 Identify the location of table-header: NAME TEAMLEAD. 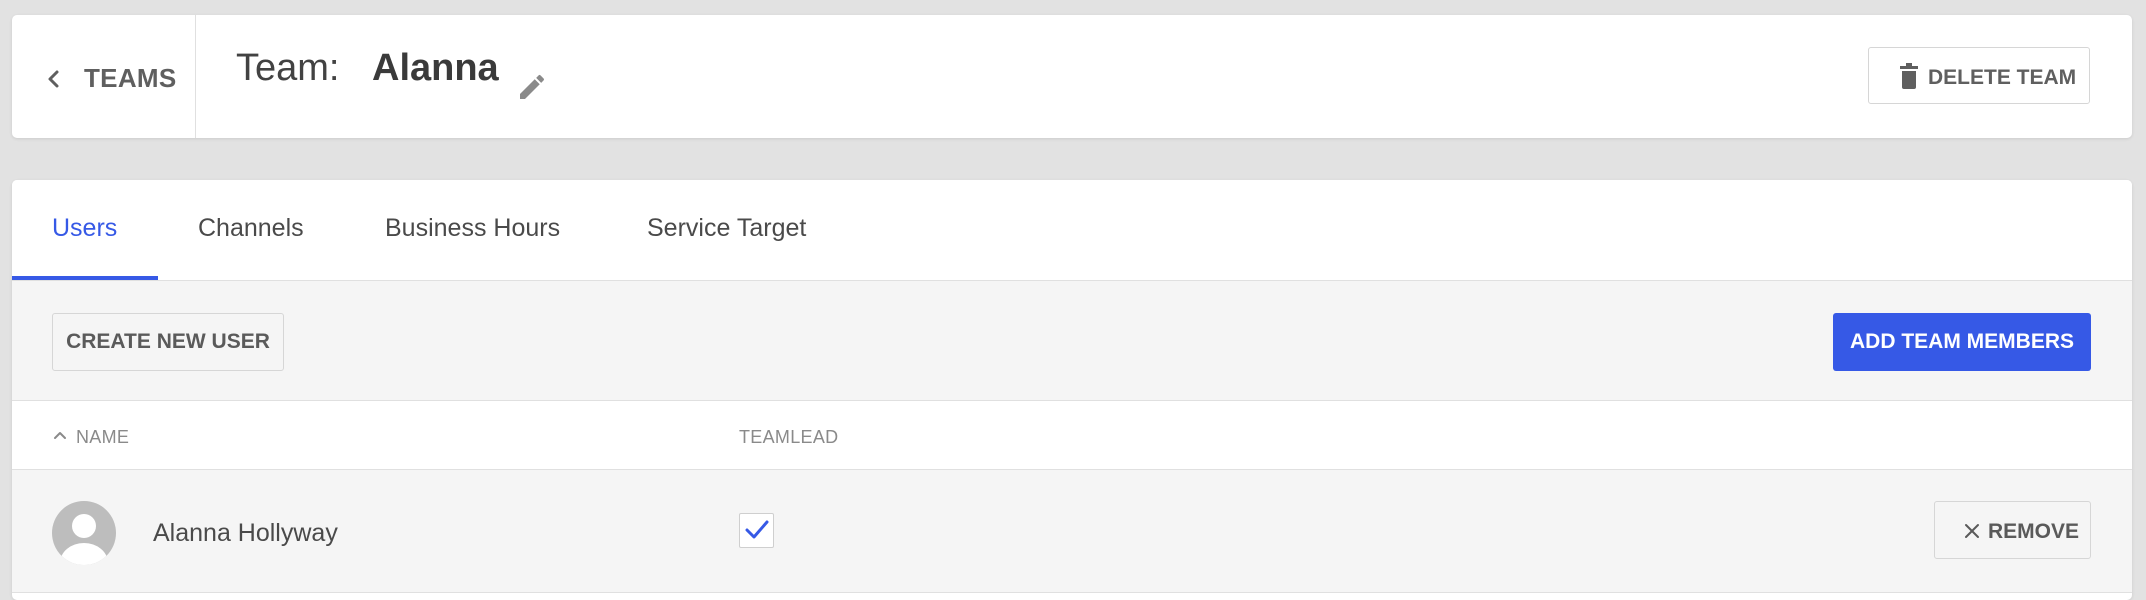
(1072, 435).